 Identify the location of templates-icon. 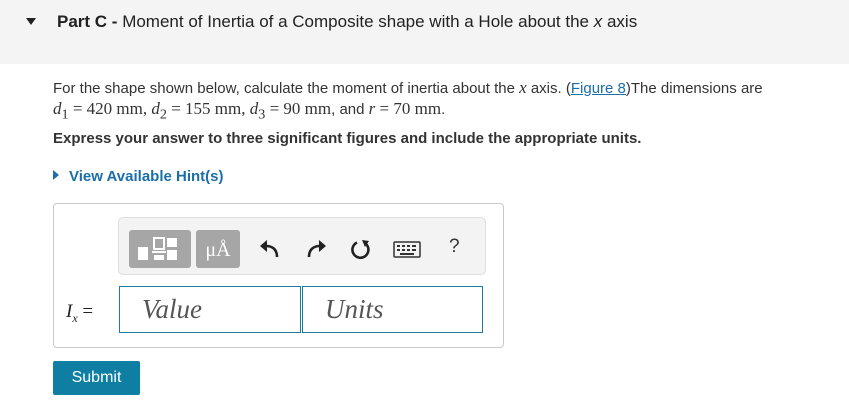
(160, 249).